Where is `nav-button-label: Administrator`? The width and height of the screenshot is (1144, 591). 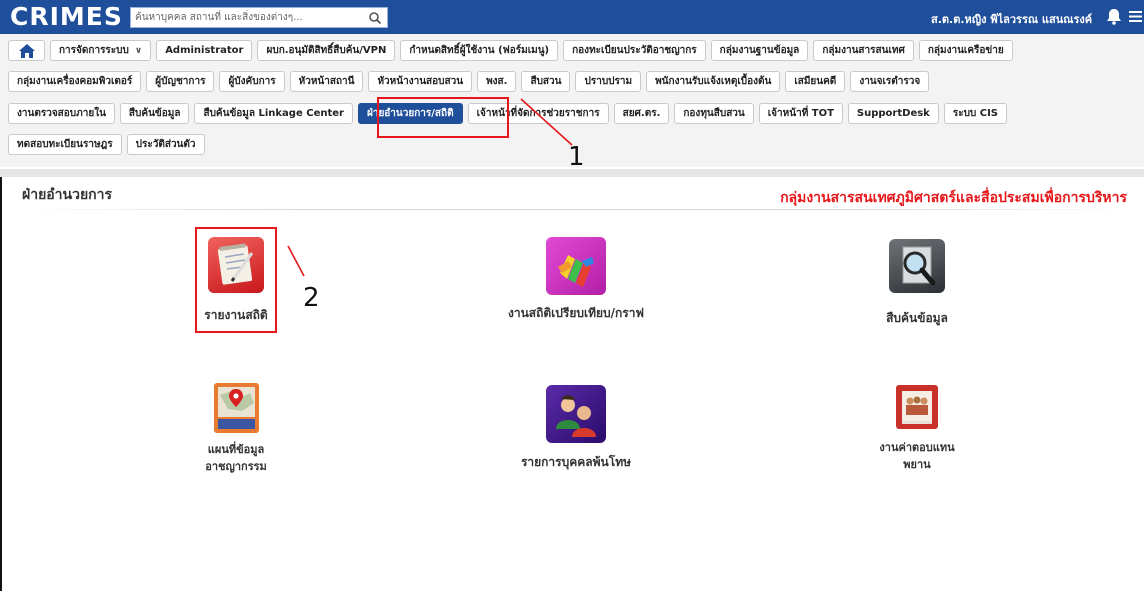 nav-button-label: Administrator is located at coordinates (204, 50).